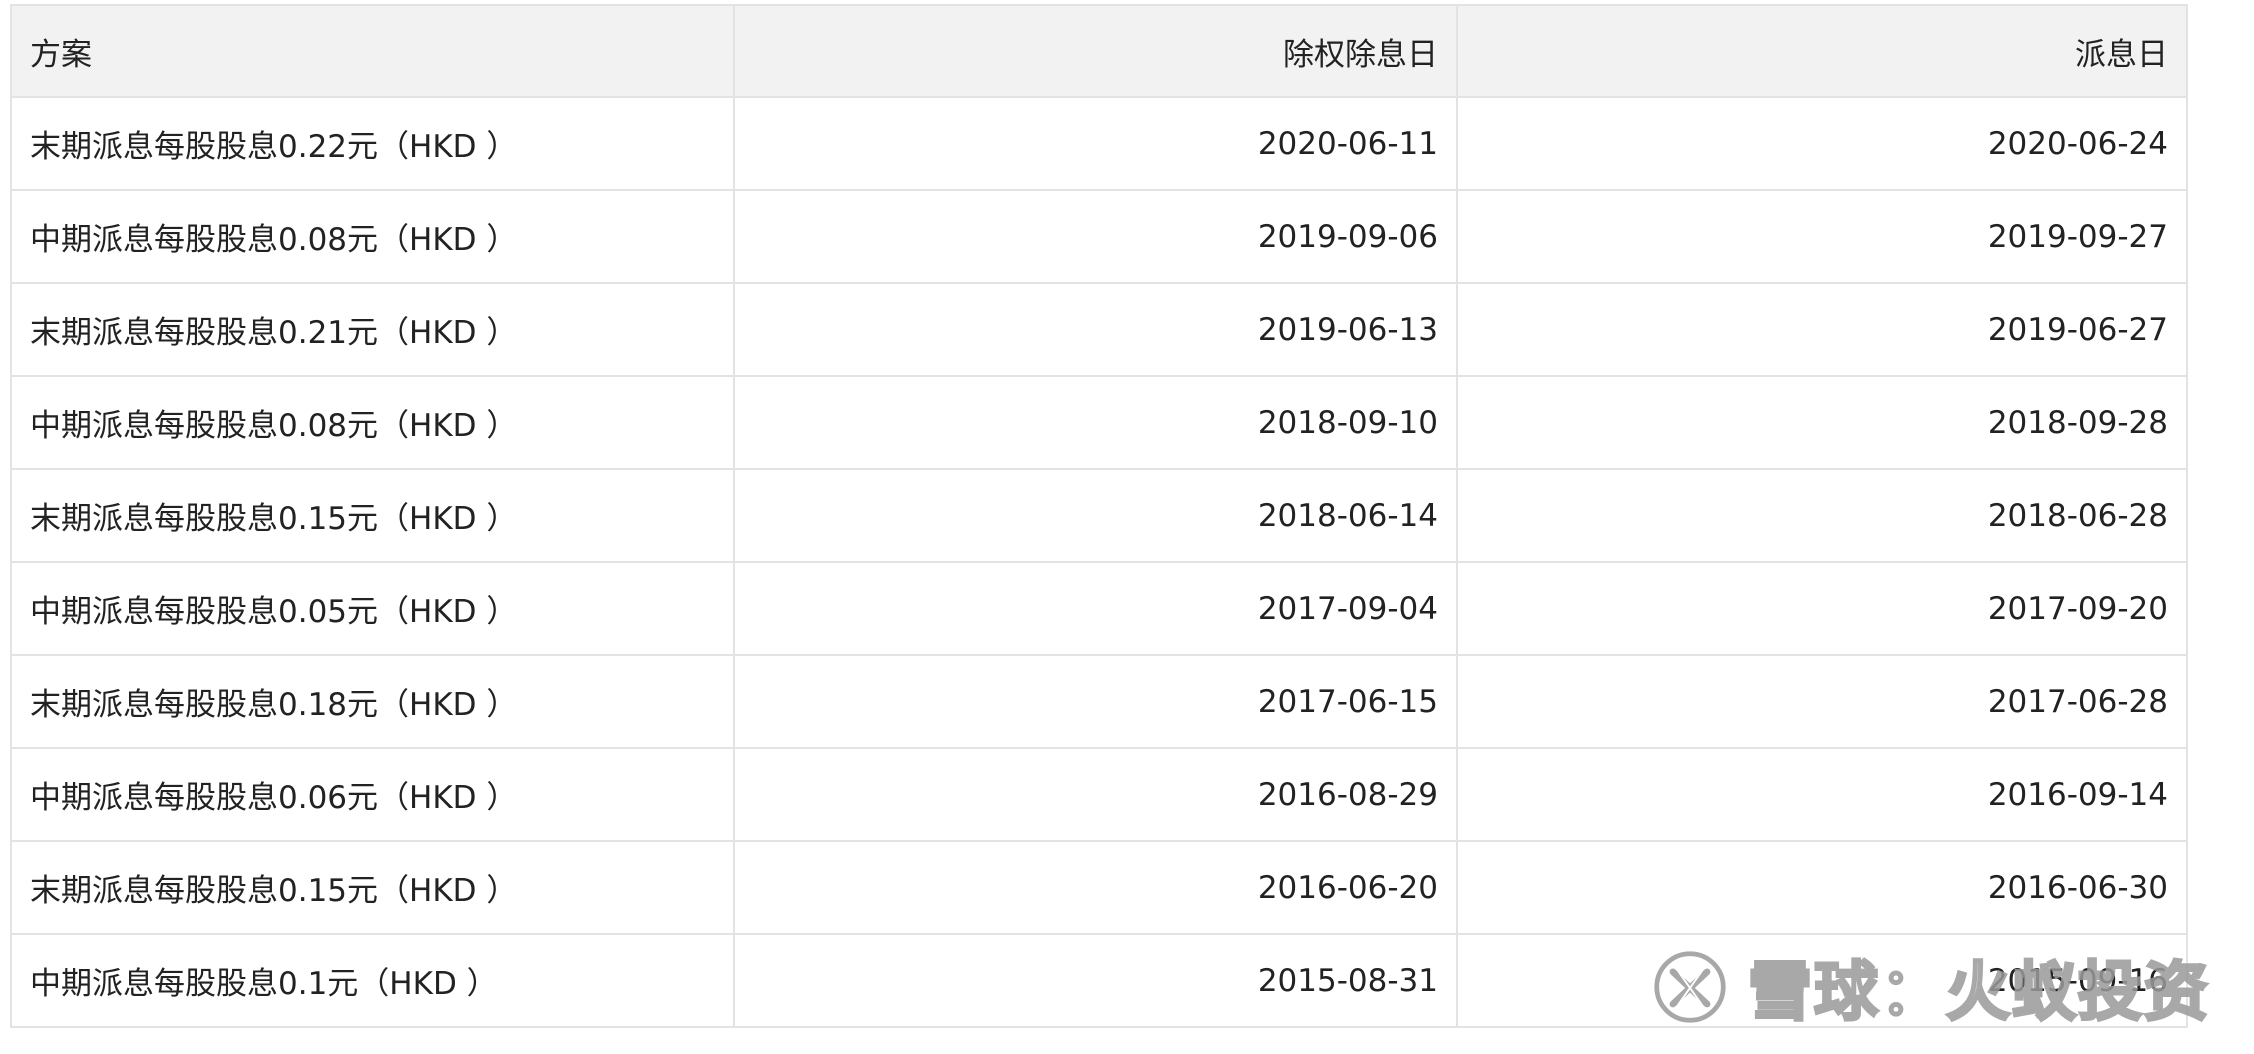 The height and width of the screenshot is (1054, 2254). Describe the element at coordinates (1095, 608) in the screenshot. I see `cell-ex-date: 2017-09-04` at that location.